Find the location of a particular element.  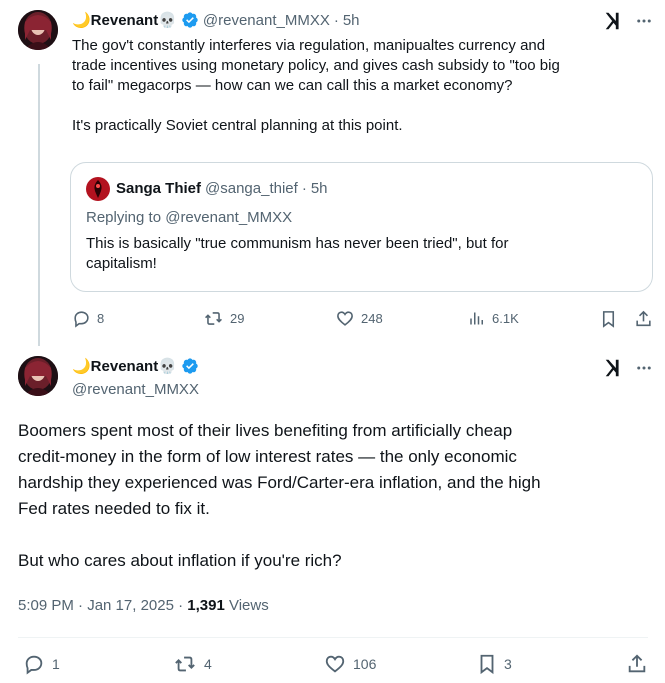

reply-button: 1 is located at coordinates (41, 664).